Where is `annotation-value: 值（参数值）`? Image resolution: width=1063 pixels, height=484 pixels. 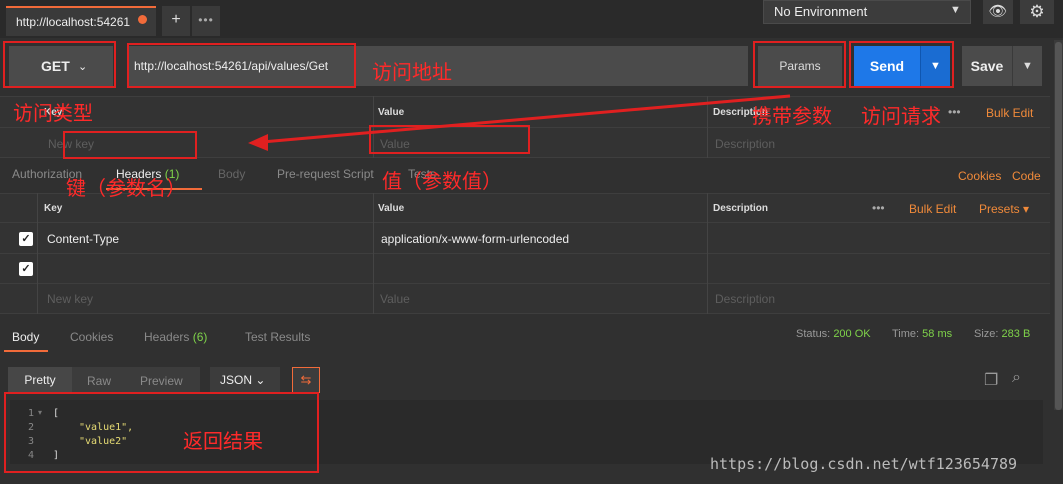
annotation-value: 值（参数值） is located at coordinates (442, 181).